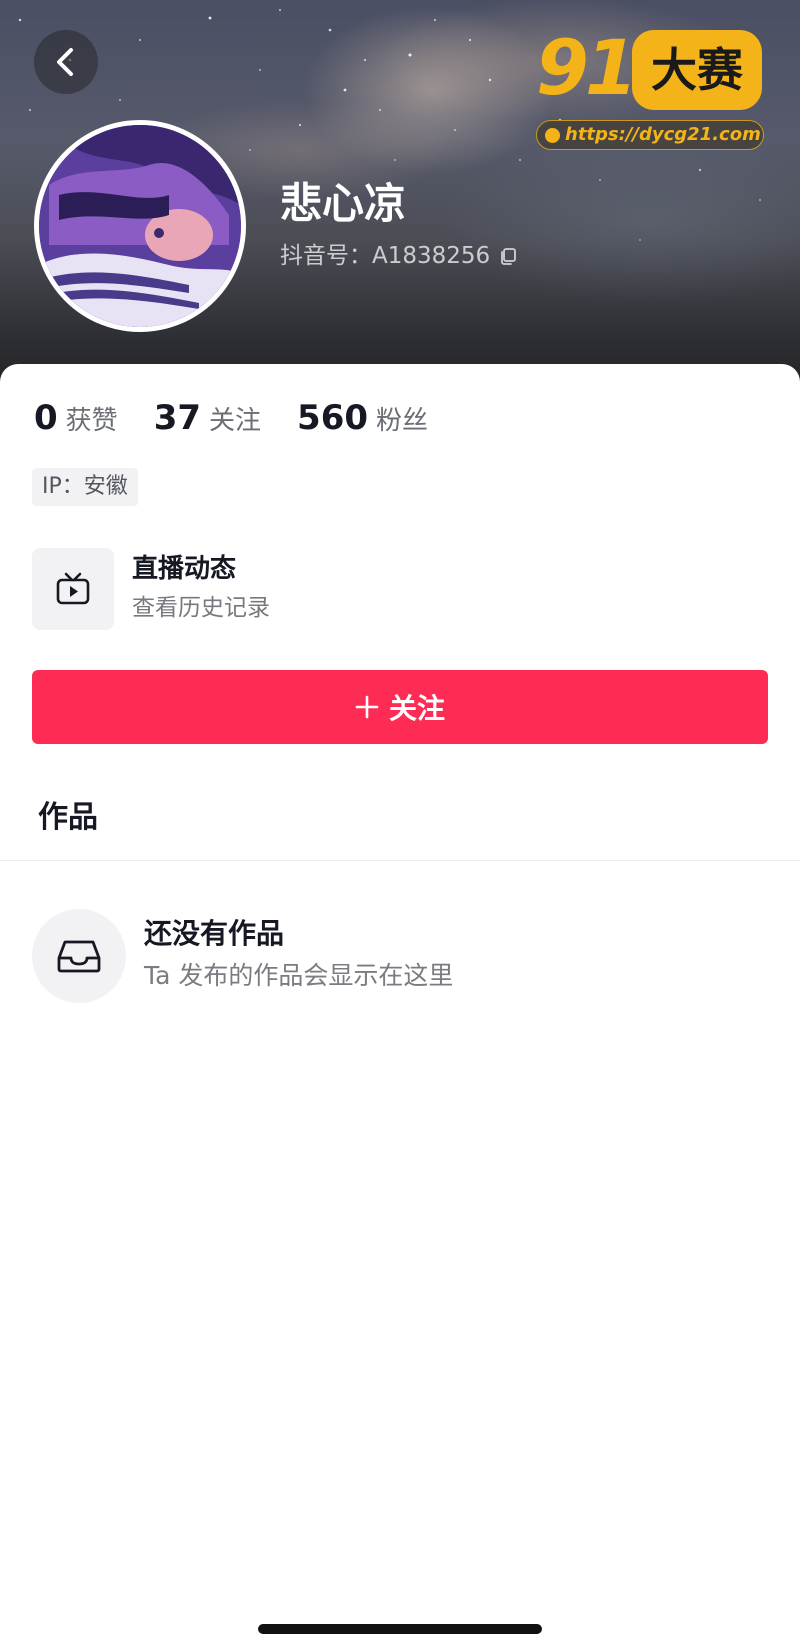  I want to click on follow-button-label: 关注, so click(416, 708).